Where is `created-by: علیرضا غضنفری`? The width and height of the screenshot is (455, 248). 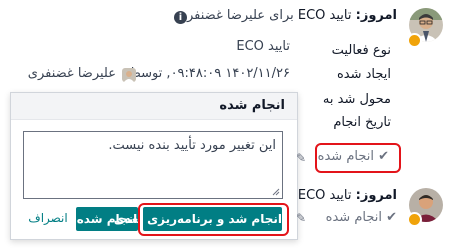
created-by: علیرضا غضنفری is located at coordinates (72, 73).